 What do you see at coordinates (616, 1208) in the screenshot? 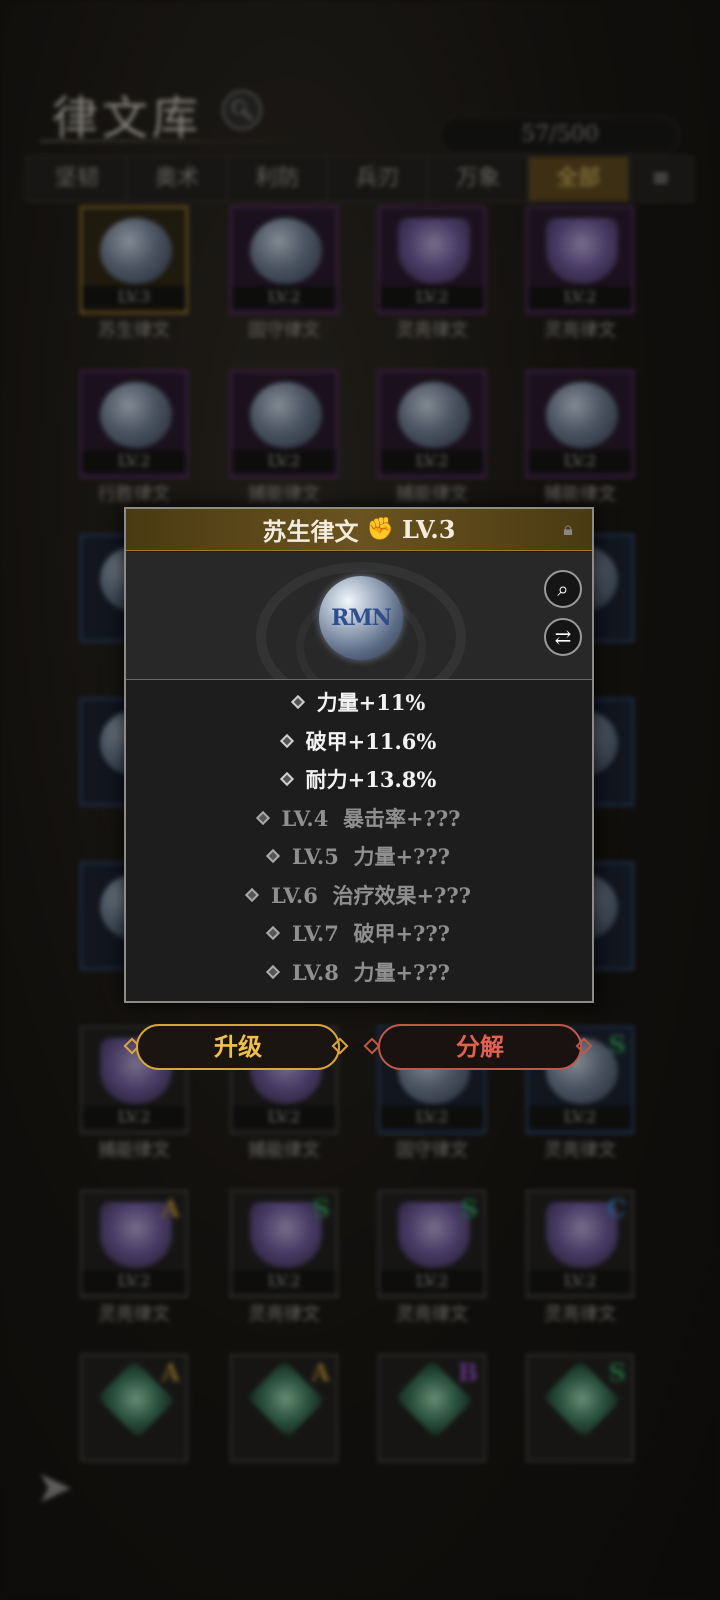
I see `rank-badge: C` at bounding box center [616, 1208].